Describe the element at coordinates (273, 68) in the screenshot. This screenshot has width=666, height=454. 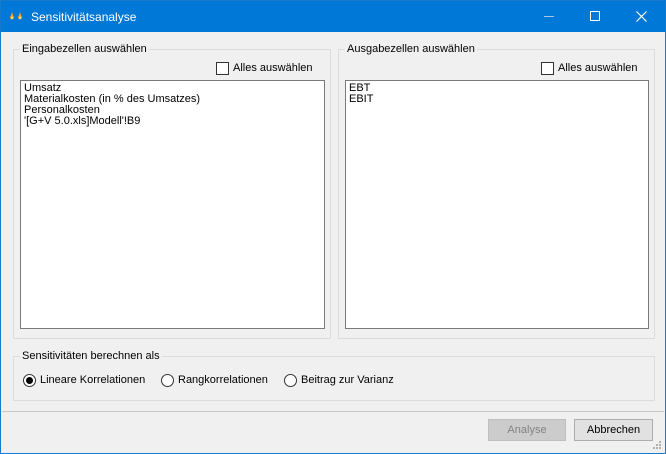
I see `input-select-all-label: Alles auswählen` at that location.